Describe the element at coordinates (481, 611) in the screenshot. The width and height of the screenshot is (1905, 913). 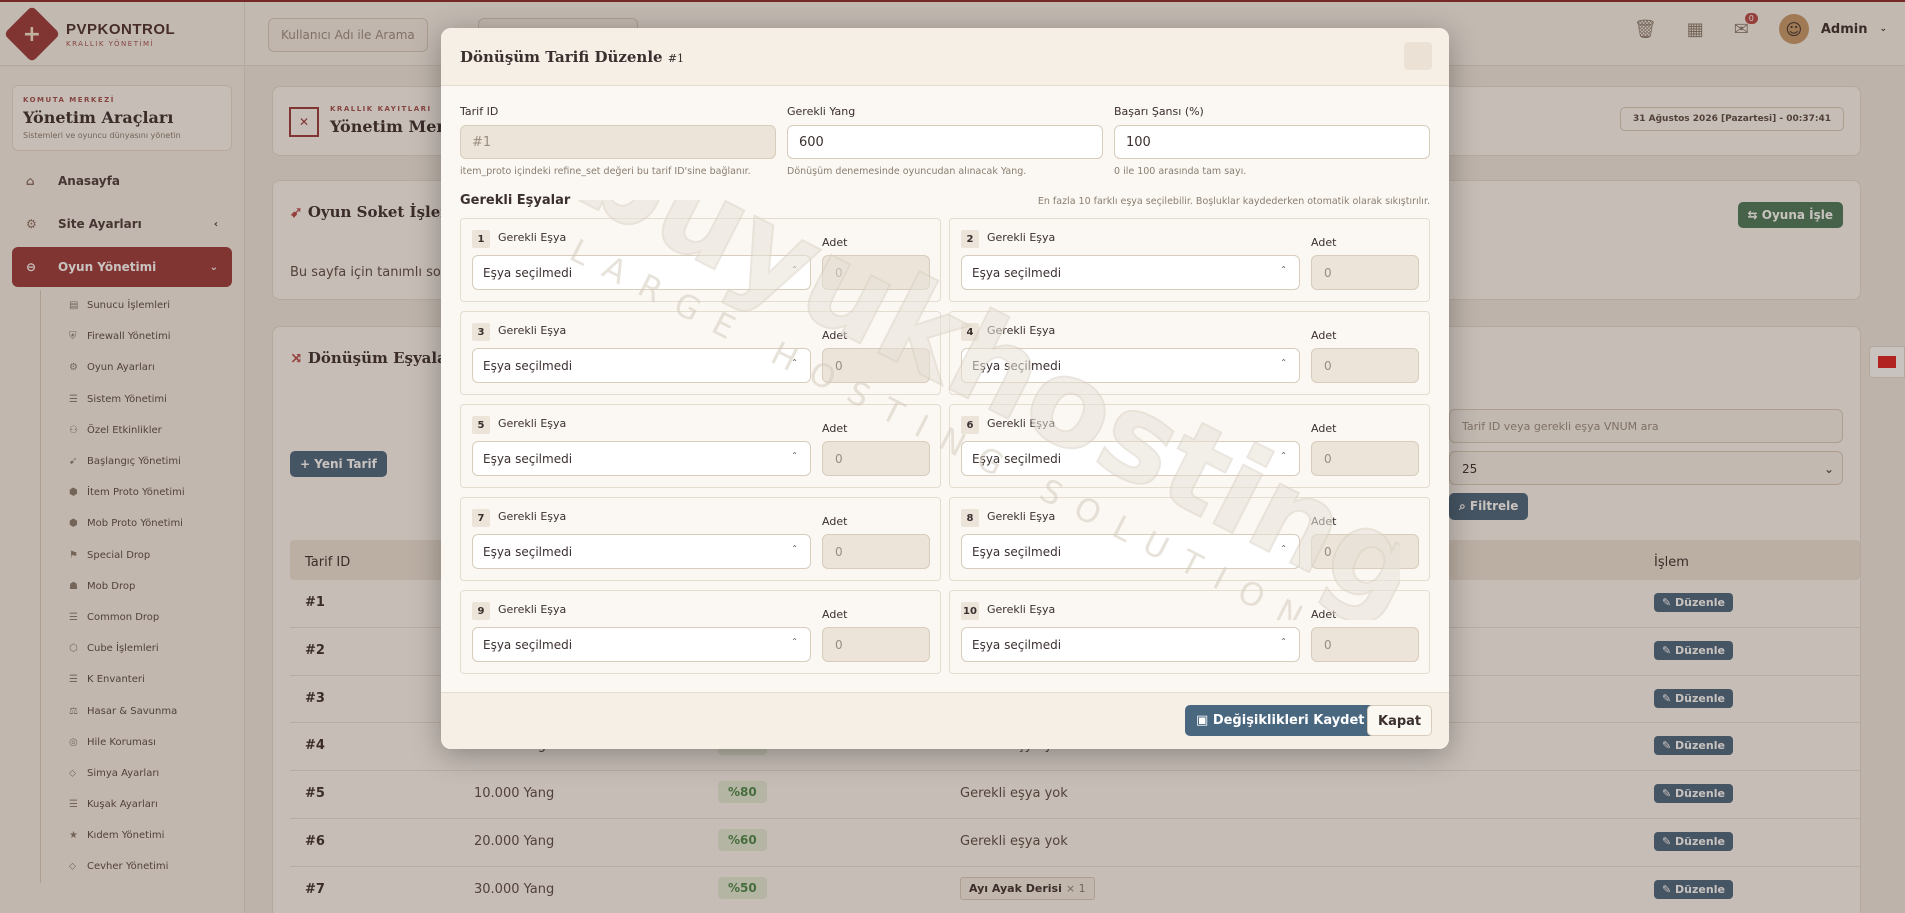
I see `slot-number: 9` at that location.